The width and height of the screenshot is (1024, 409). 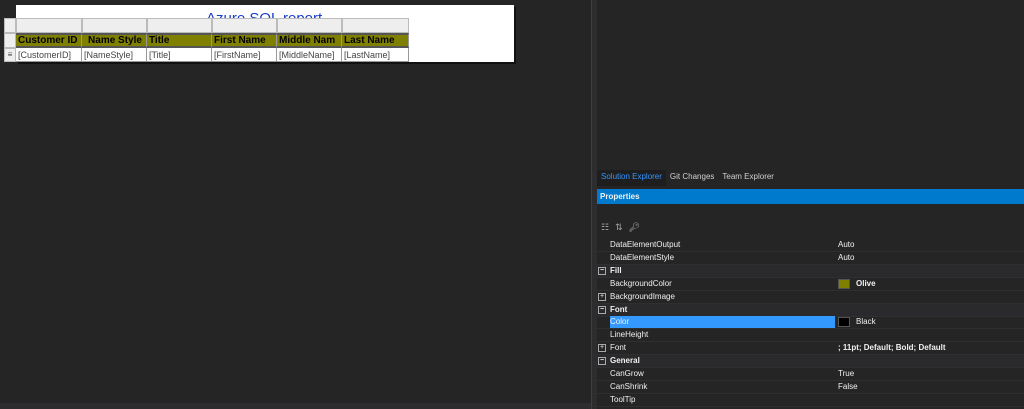 I want to click on property-name: DataElementStyle, so click(x=642, y=257).